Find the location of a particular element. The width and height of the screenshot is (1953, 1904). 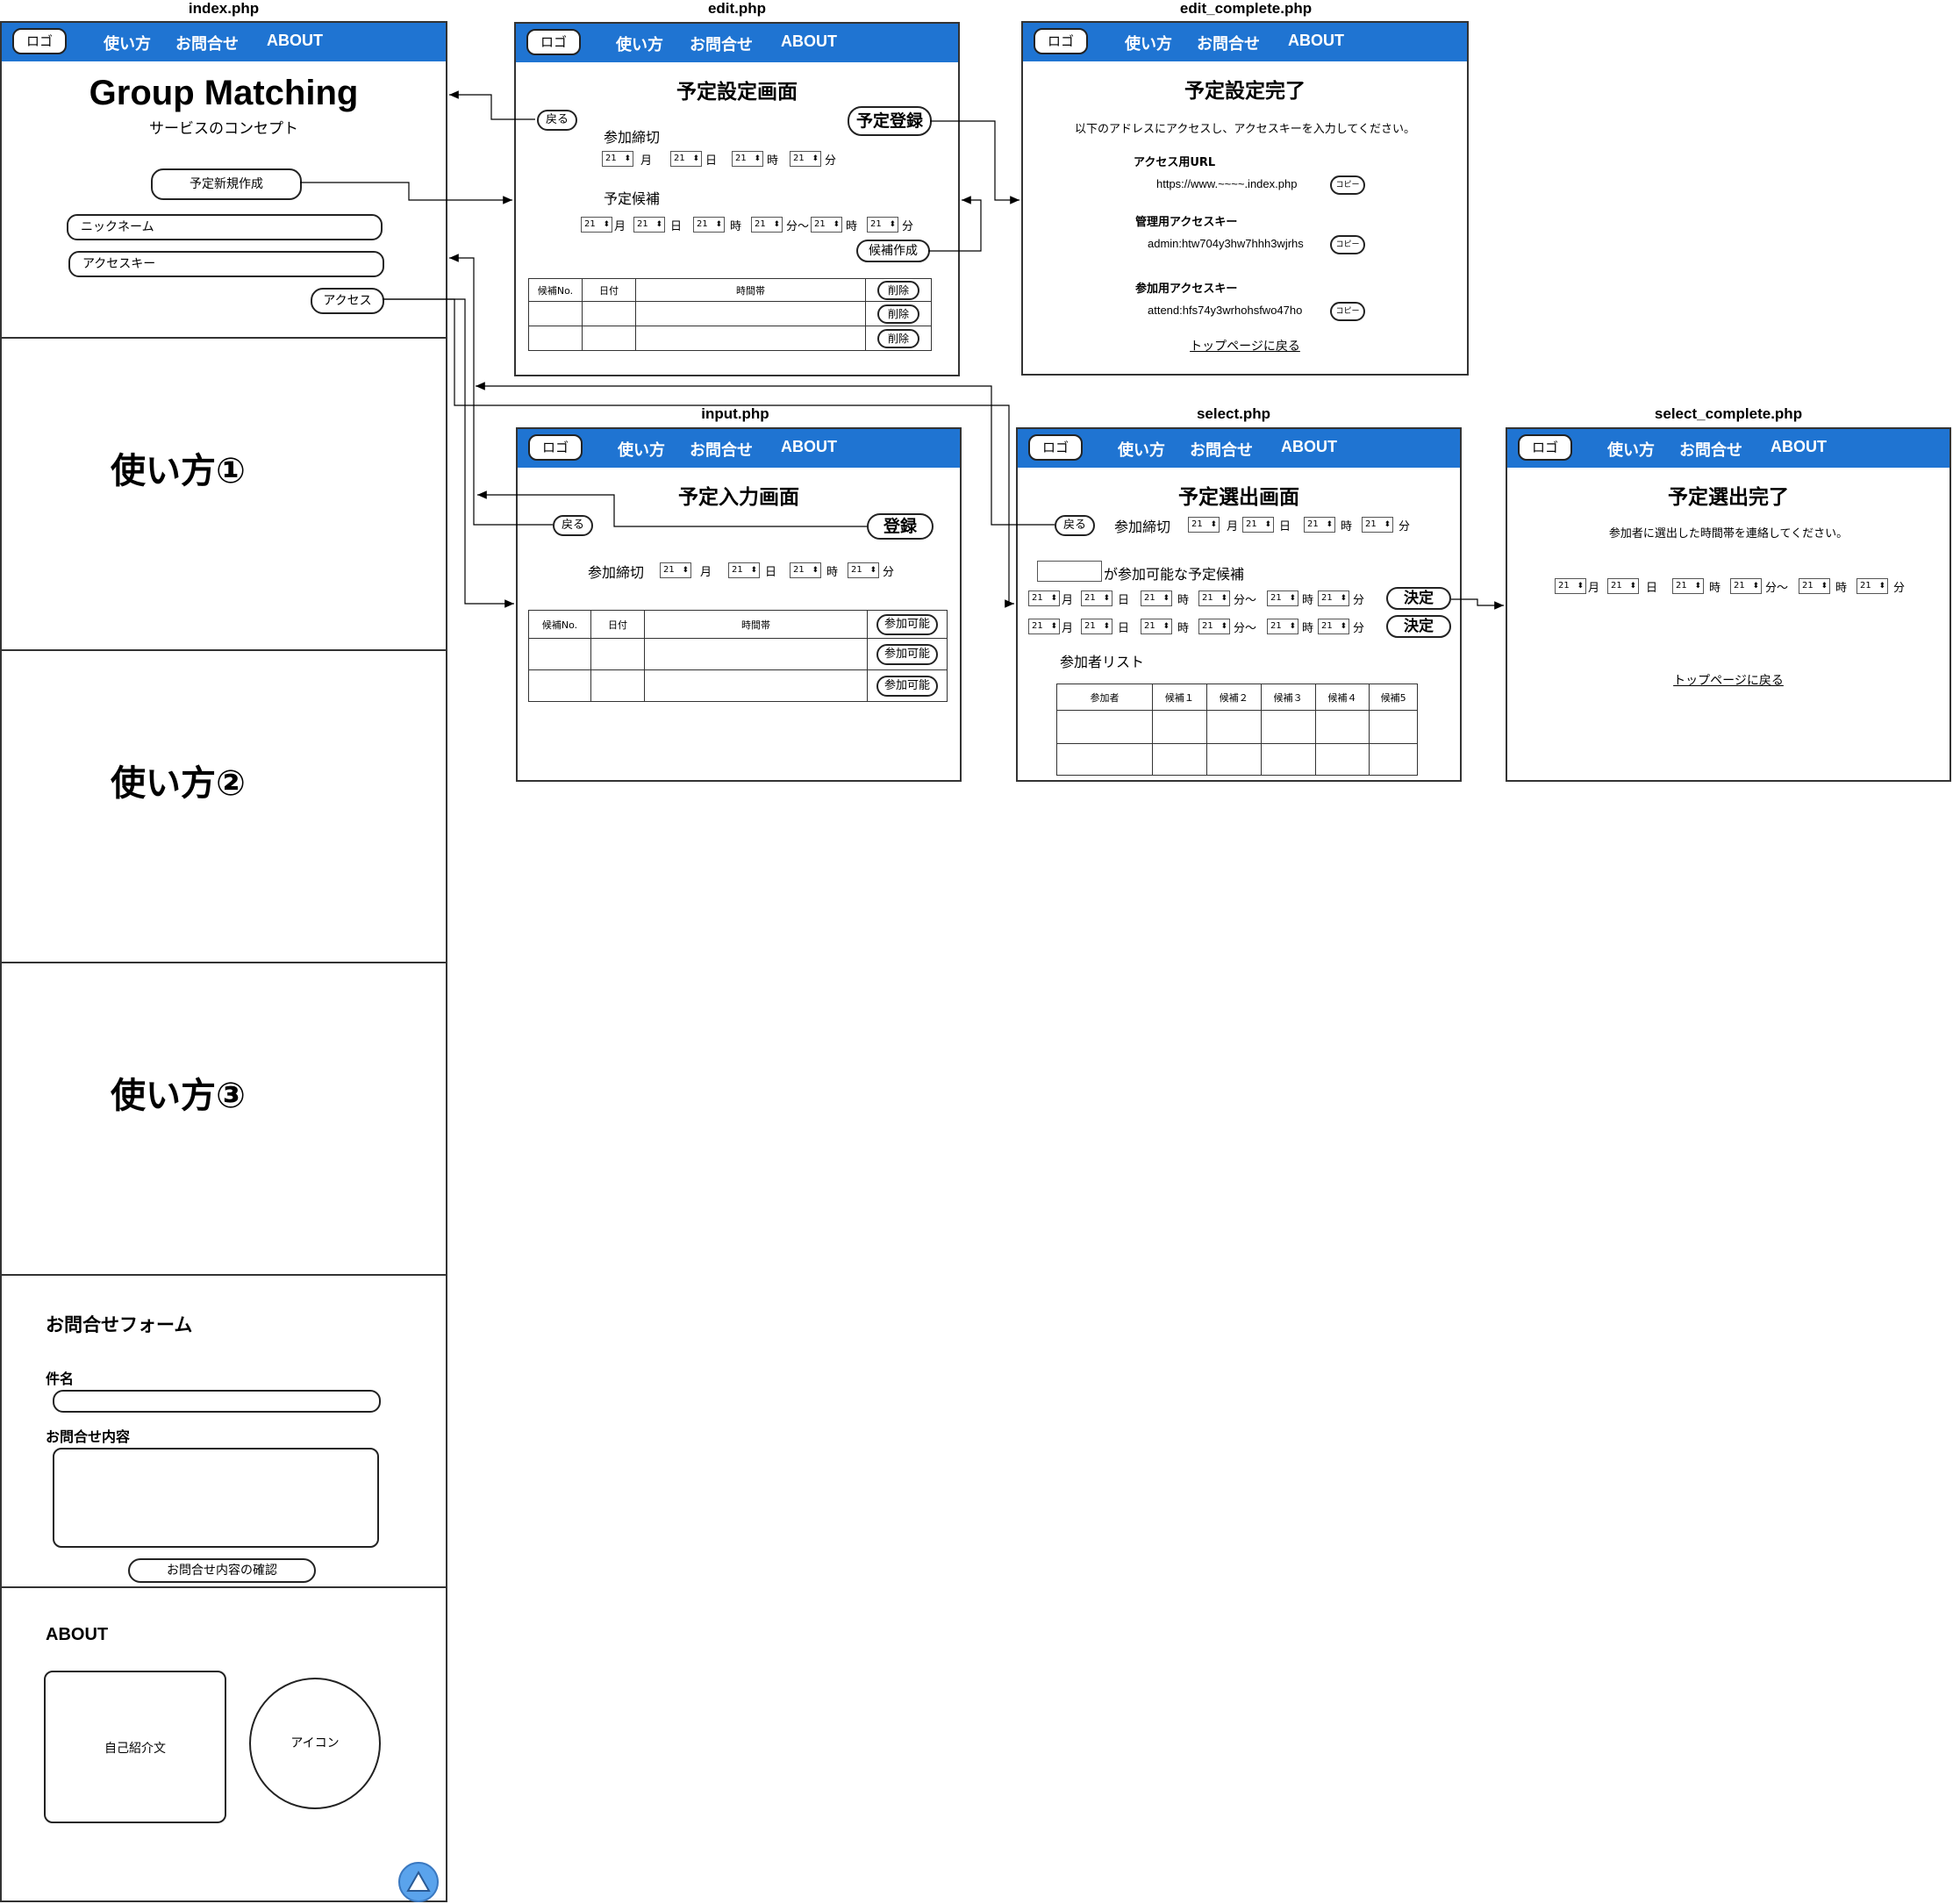

arrow-new-to-edit is located at coordinates (406, 193).